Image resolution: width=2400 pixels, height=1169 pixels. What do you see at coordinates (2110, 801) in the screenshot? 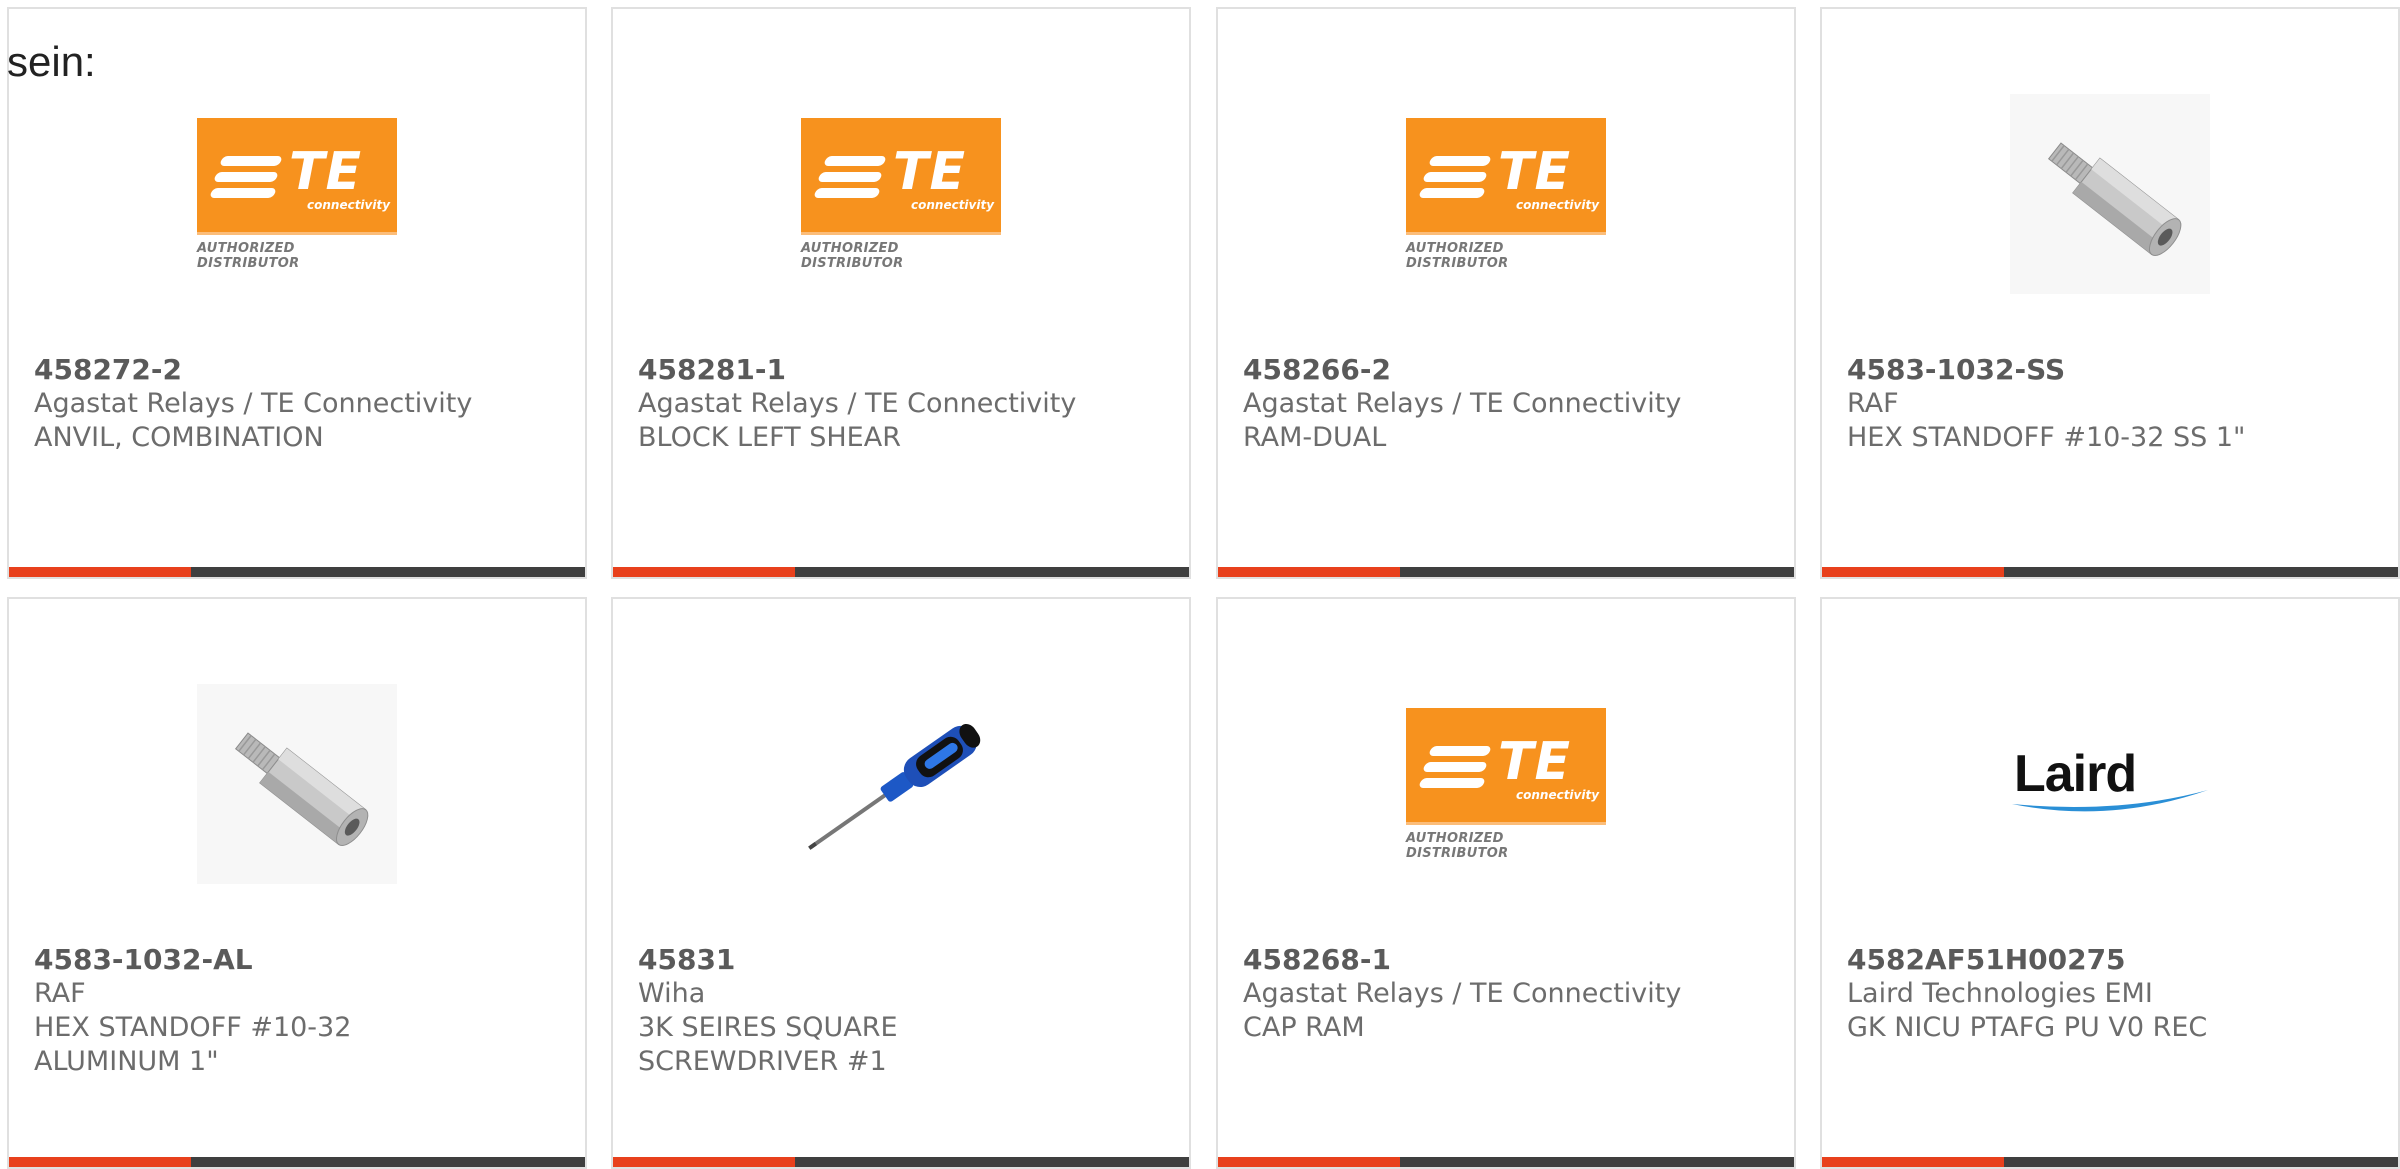
I see `laird-swoosh-icon` at bounding box center [2110, 801].